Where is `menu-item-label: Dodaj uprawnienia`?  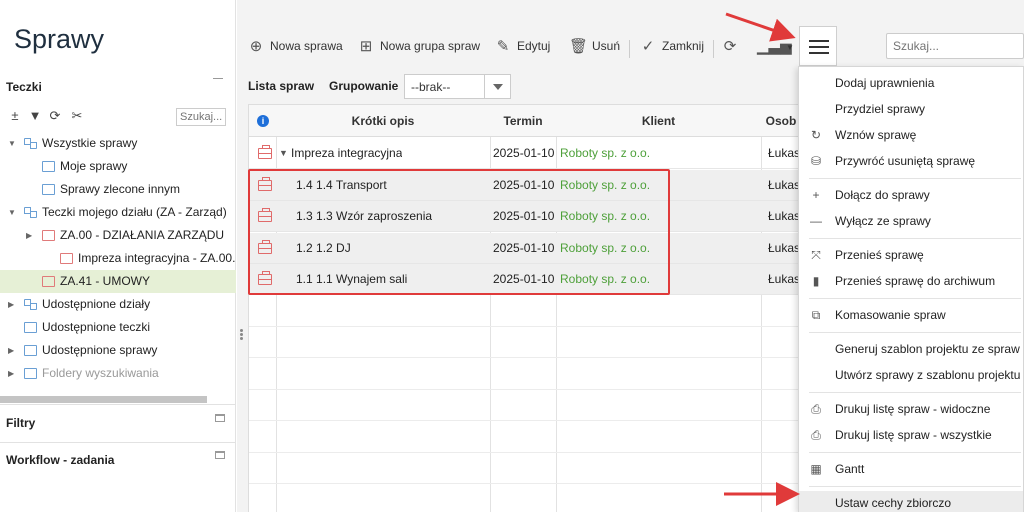 menu-item-label: Dodaj uprawnienia is located at coordinates (885, 83).